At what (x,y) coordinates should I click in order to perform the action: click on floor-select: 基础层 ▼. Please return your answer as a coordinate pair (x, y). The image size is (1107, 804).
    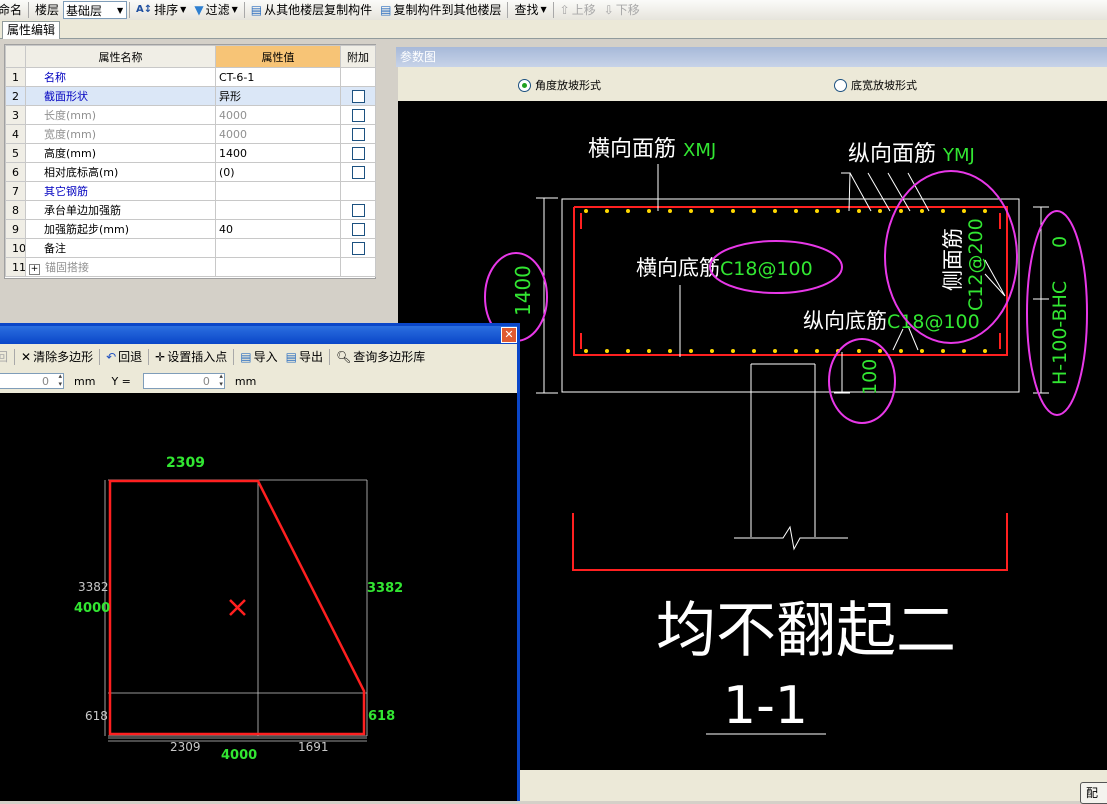
    Looking at the image, I should click on (95, 10).